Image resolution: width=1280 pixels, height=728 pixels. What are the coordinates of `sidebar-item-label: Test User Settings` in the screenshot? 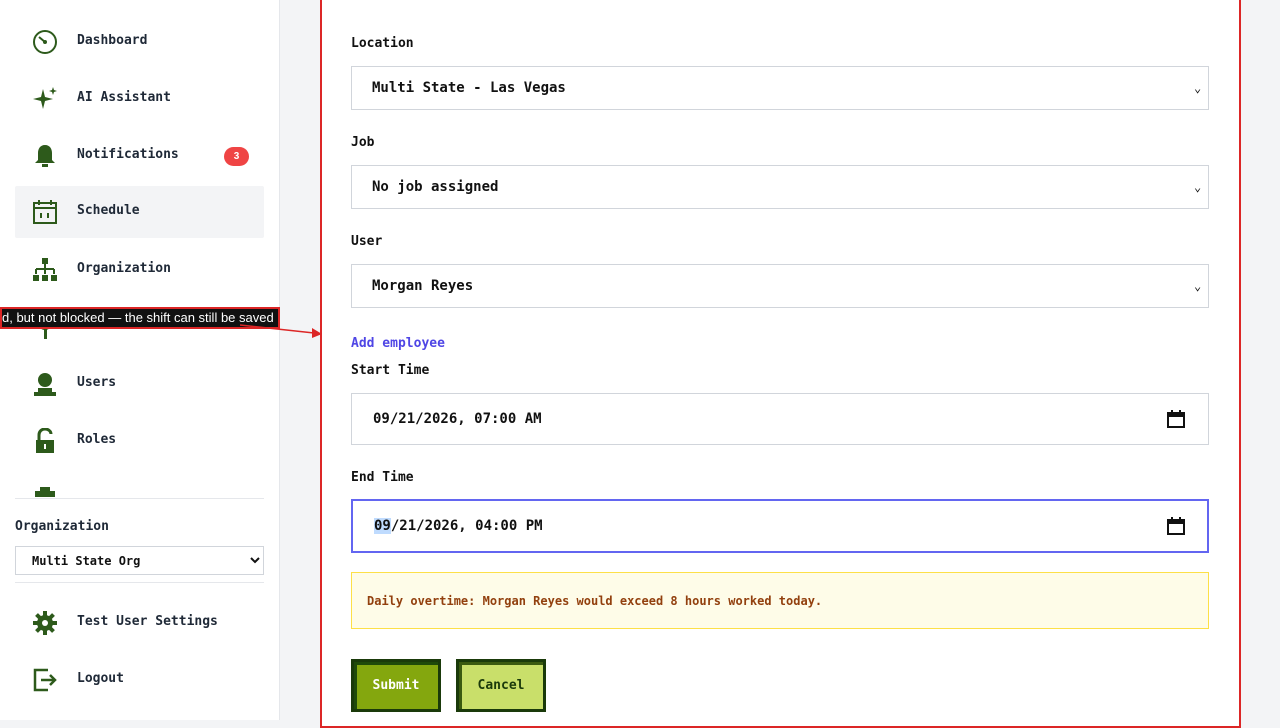 It's located at (147, 621).